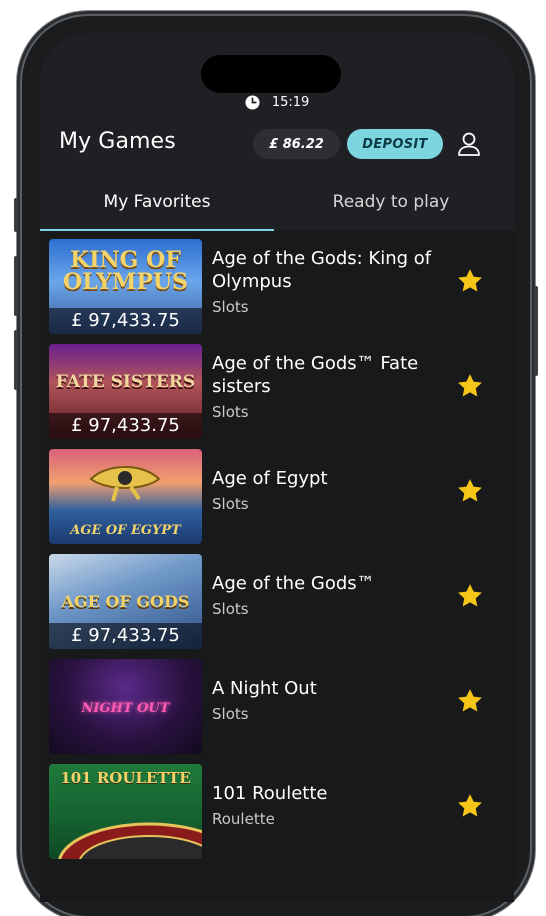 This screenshot has height=916, width=546. Describe the element at coordinates (125, 271) in the screenshot. I see `thumbnail-logo: KING OF OLYMPUS` at that location.